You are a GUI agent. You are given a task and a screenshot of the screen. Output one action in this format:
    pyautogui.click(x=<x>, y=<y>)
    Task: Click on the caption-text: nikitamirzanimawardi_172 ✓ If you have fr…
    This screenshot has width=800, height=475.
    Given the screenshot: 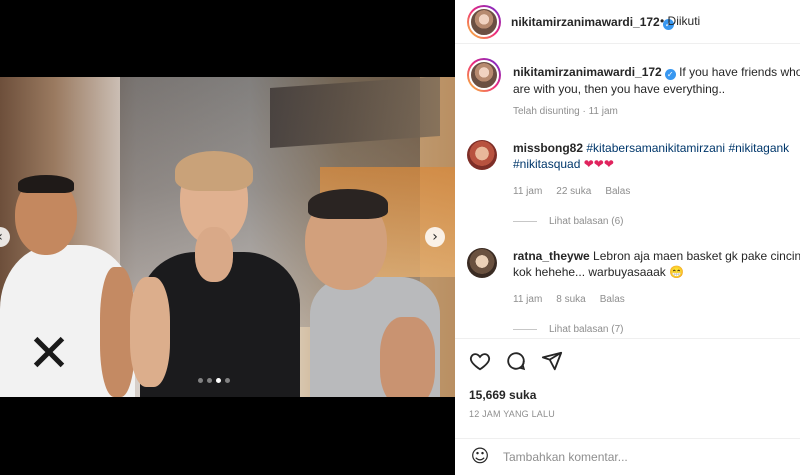 What is the action you would take?
    pyautogui.click(x=656, y=81)
    